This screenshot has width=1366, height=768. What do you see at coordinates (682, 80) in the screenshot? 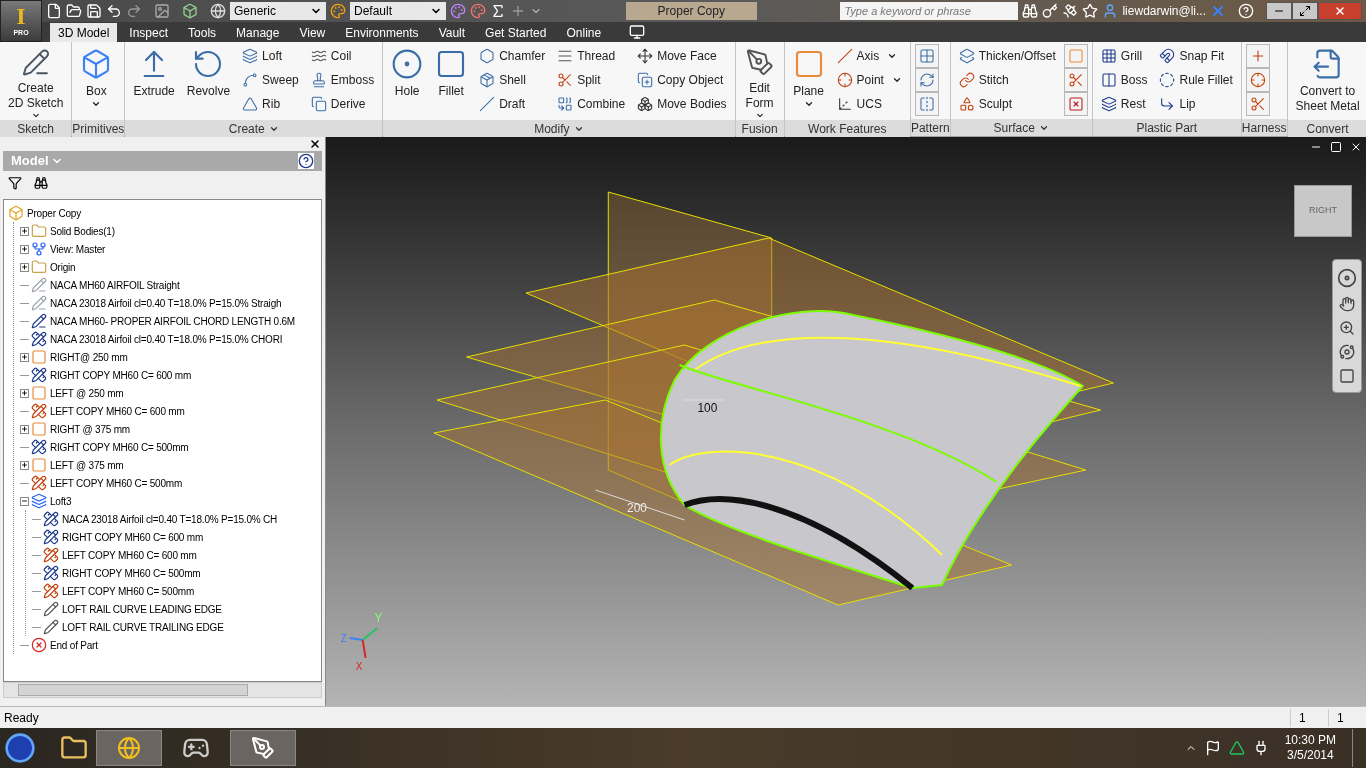
I see `ribbon-button: Copy Object` at bounding box center [682, 80].